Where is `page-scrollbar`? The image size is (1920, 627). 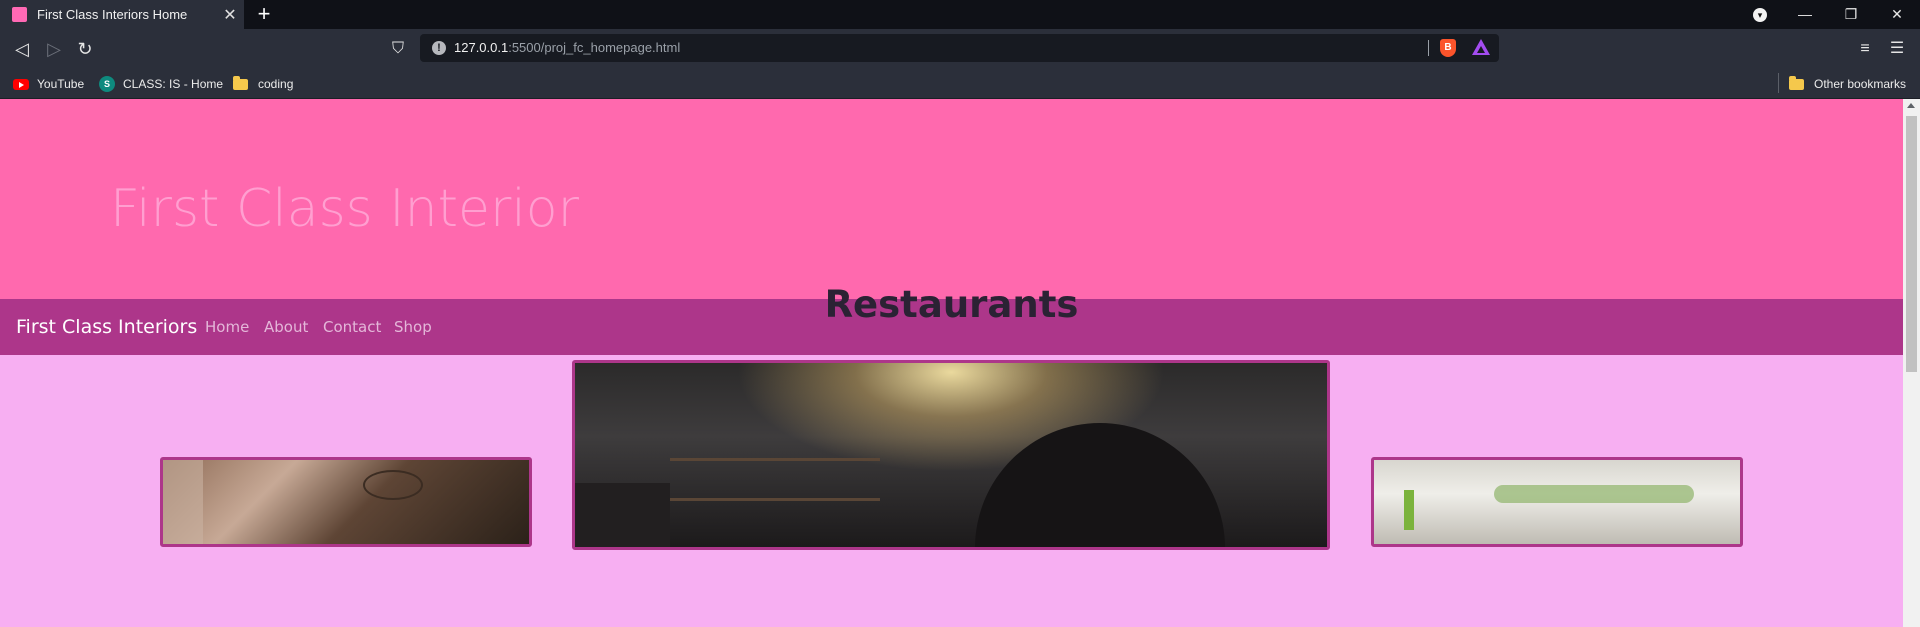 page-scrollbar is located at coordinates (1911, 363).